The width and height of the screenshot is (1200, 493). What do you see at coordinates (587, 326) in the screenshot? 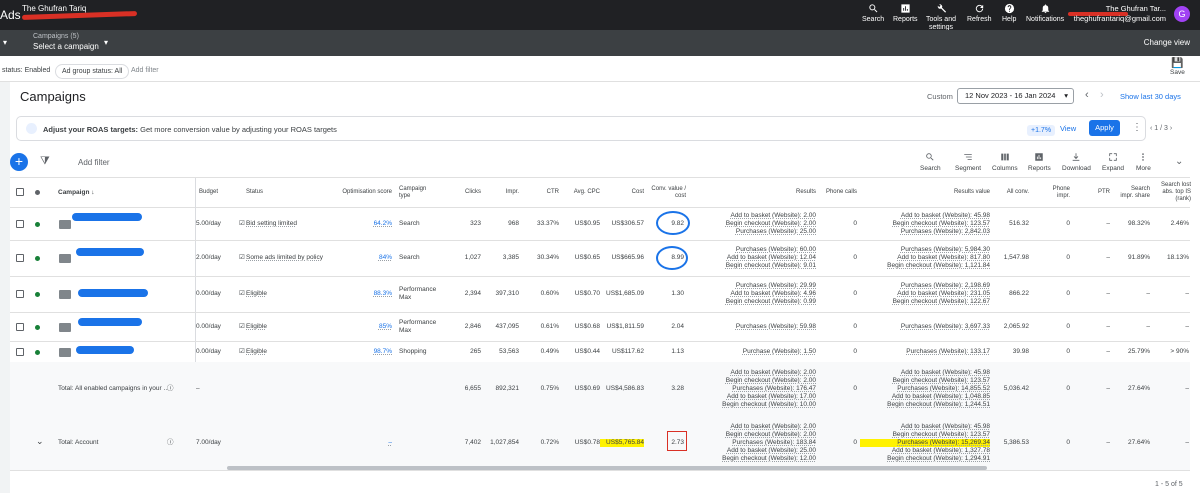
I see `avg-cpc-cell: US$0.68` at bounding box center [587, 326].